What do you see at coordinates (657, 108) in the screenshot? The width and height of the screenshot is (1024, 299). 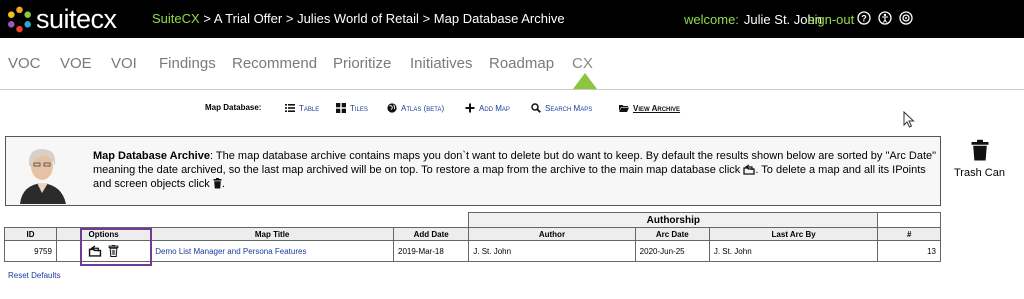 I see `view-archive-label: View Archive` at bounding box center [657, 108].